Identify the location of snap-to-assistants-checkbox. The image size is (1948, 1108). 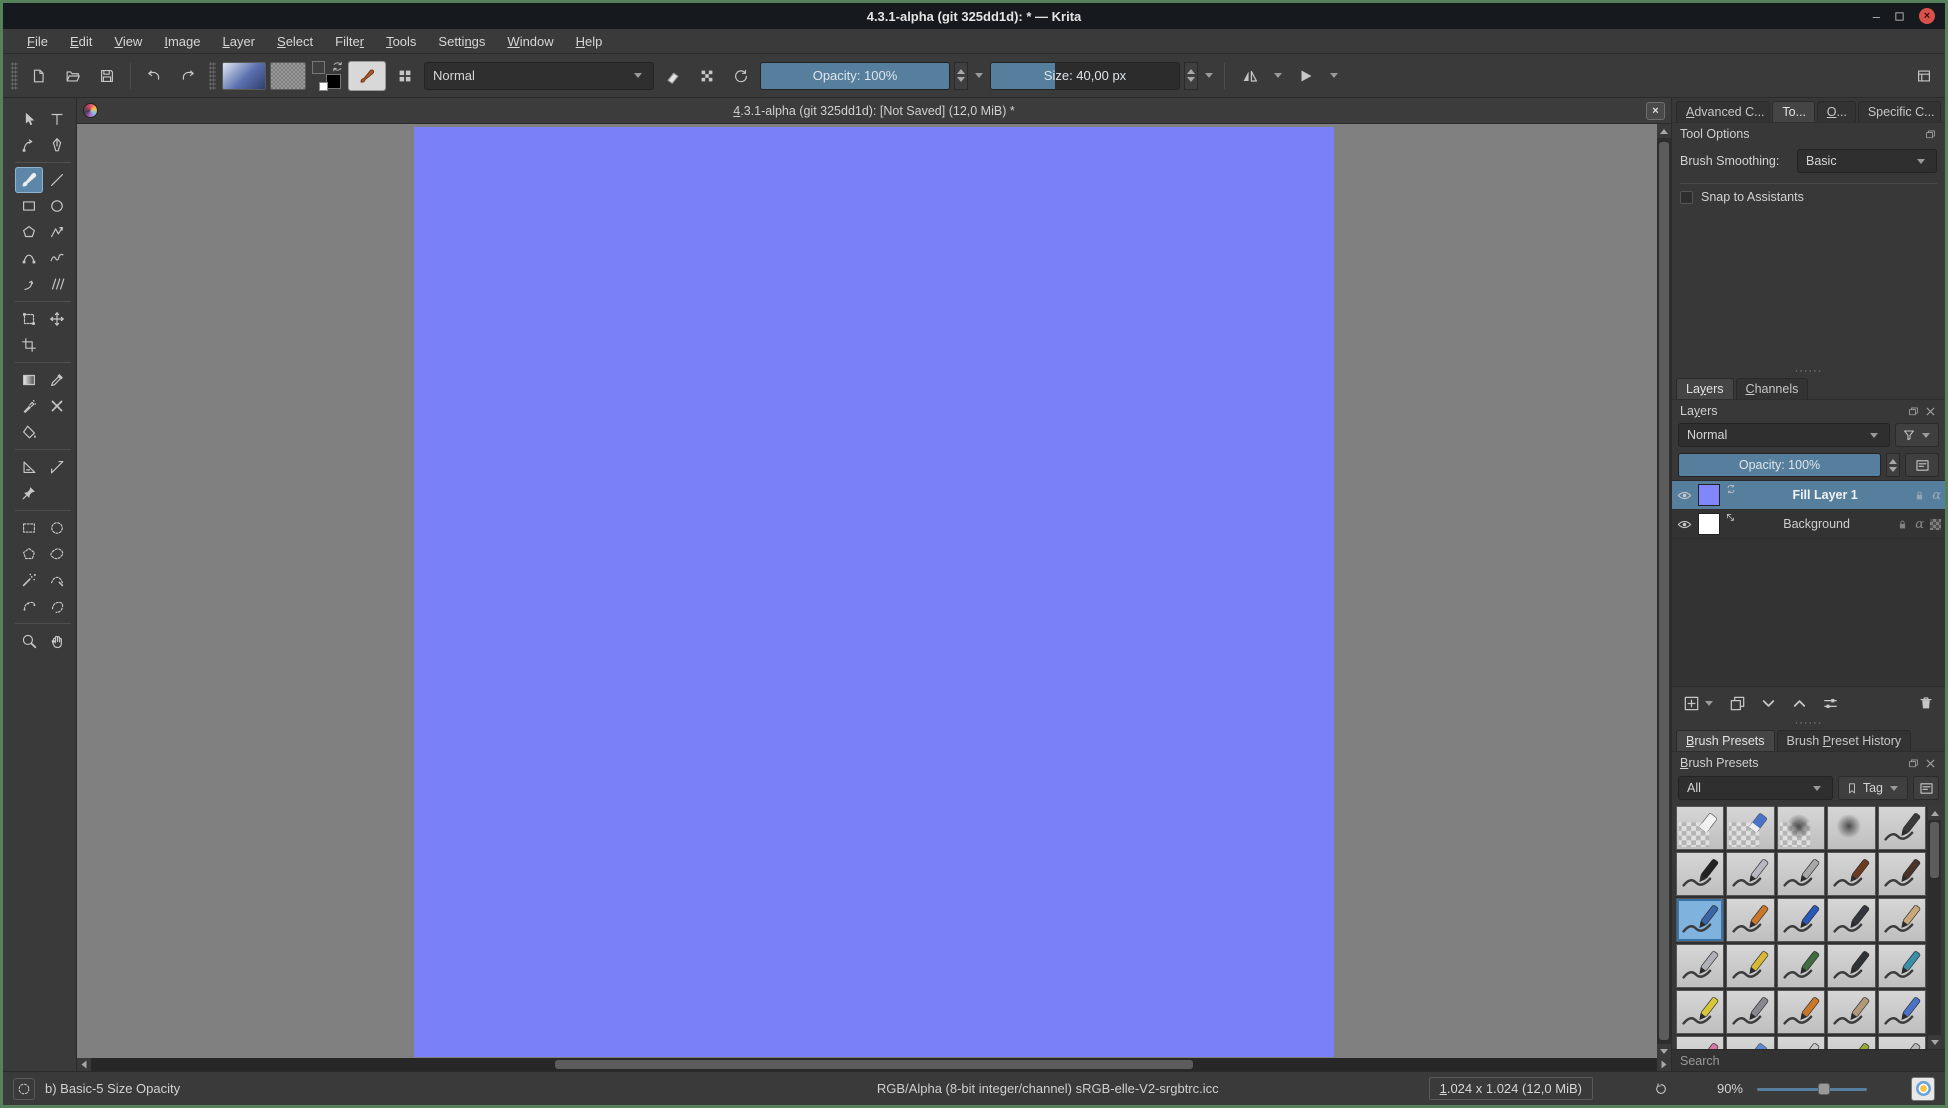
(1686, 197).